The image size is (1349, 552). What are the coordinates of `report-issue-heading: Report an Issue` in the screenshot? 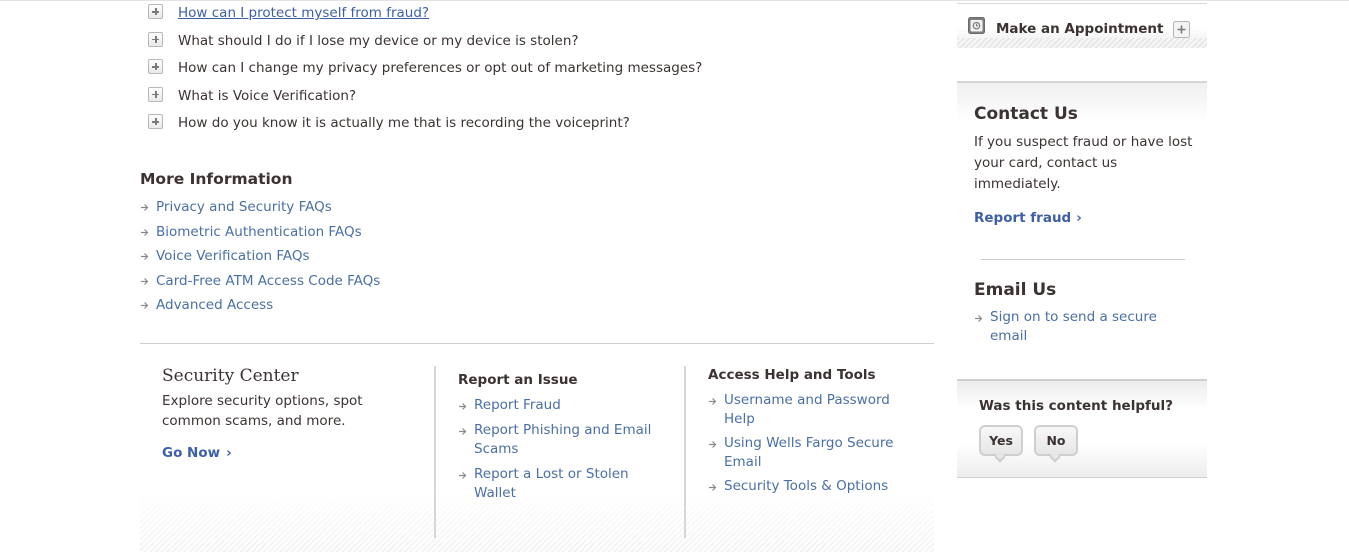 It's located at (518, 380).